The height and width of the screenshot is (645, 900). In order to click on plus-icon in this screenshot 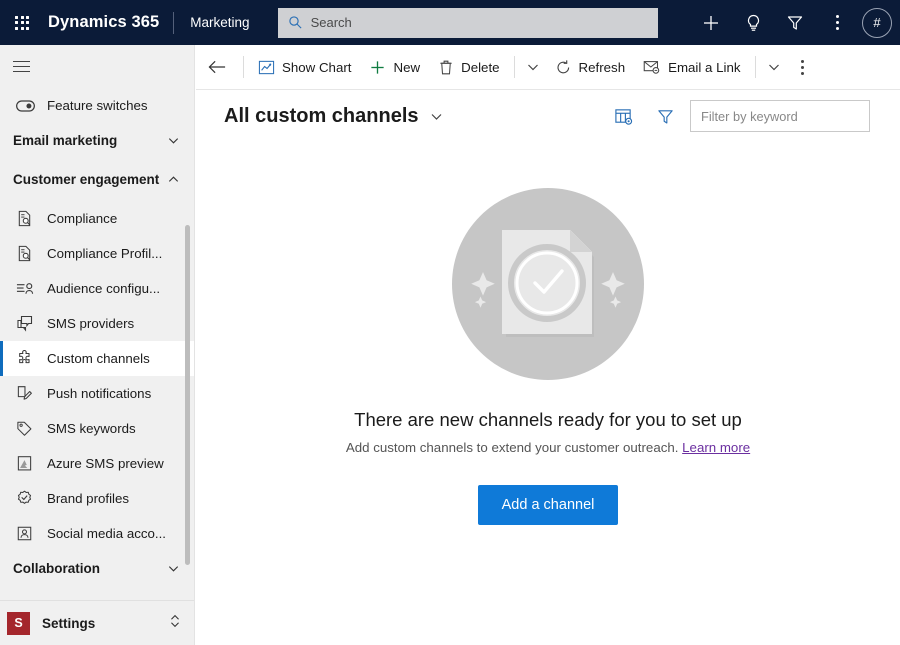, I will do `click(711, 22)`.